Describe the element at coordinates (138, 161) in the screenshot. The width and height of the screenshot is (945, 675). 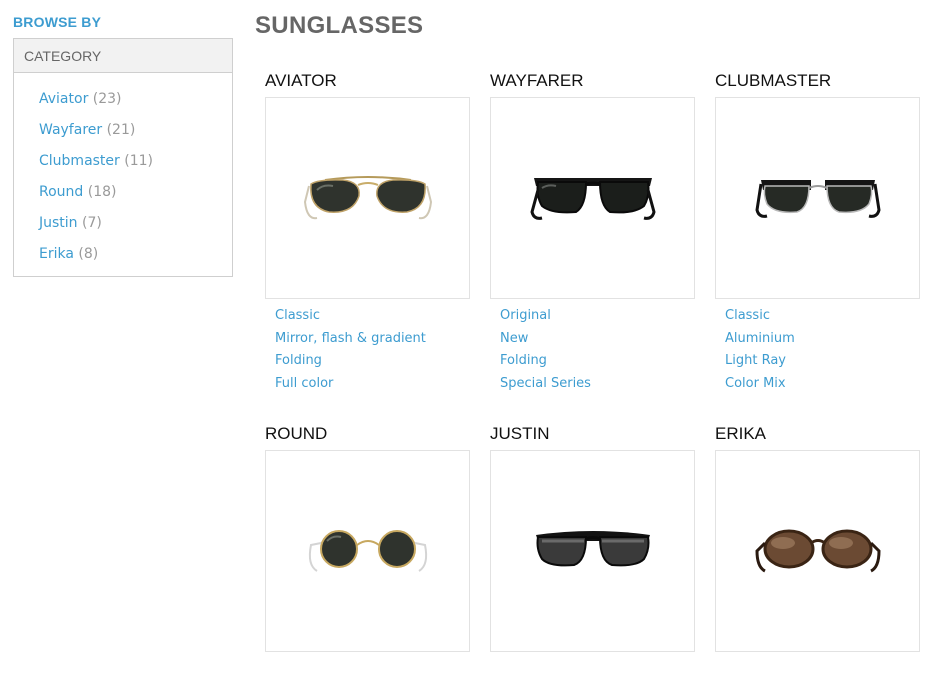
I see `category-count: (11)` at that location.